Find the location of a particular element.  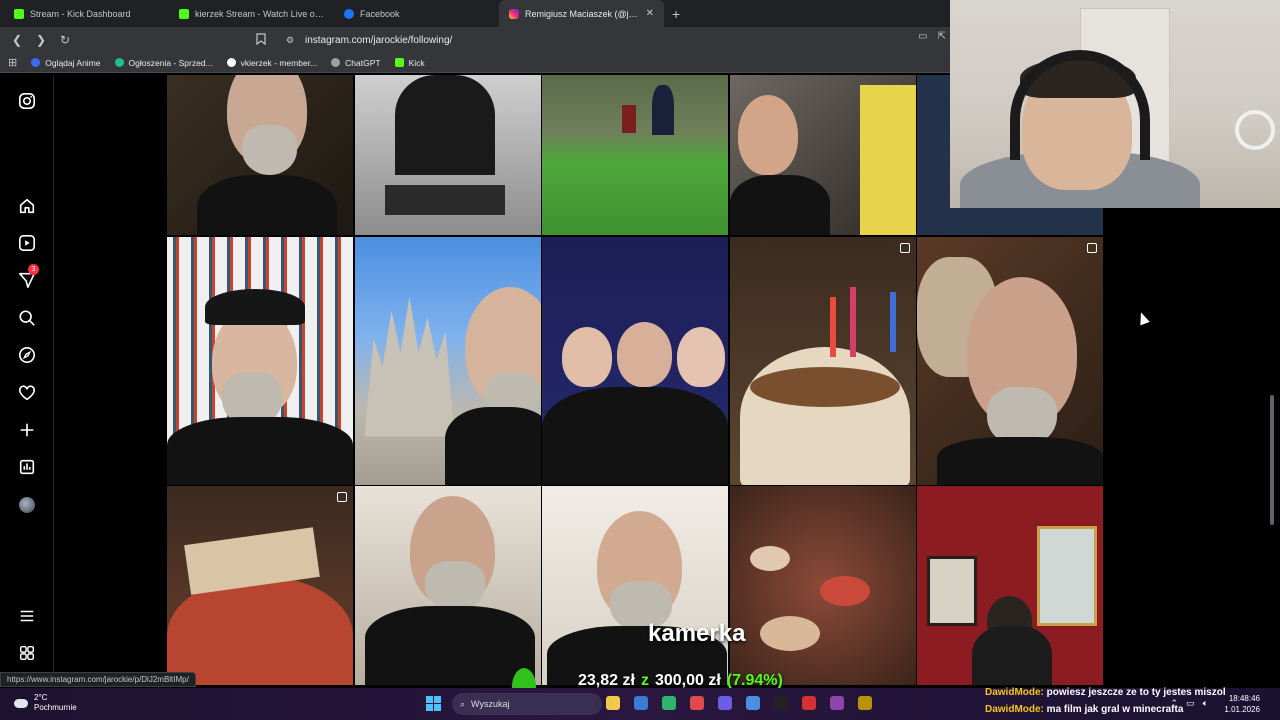

close-tab-icon: ✕ is located at coordinates (650, 13).